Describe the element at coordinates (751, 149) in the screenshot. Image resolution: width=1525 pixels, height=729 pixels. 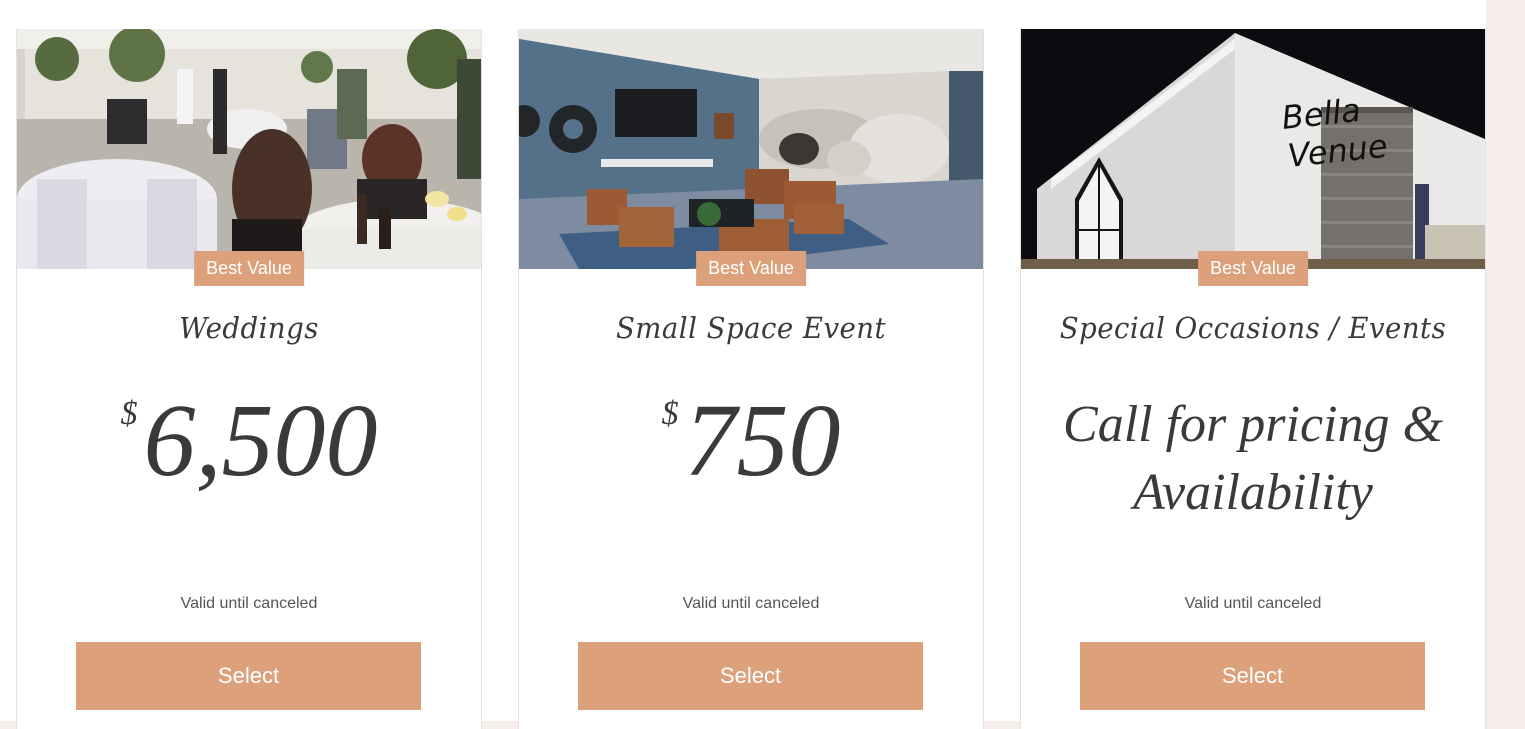
I see `lounge-room-photo` at that location.